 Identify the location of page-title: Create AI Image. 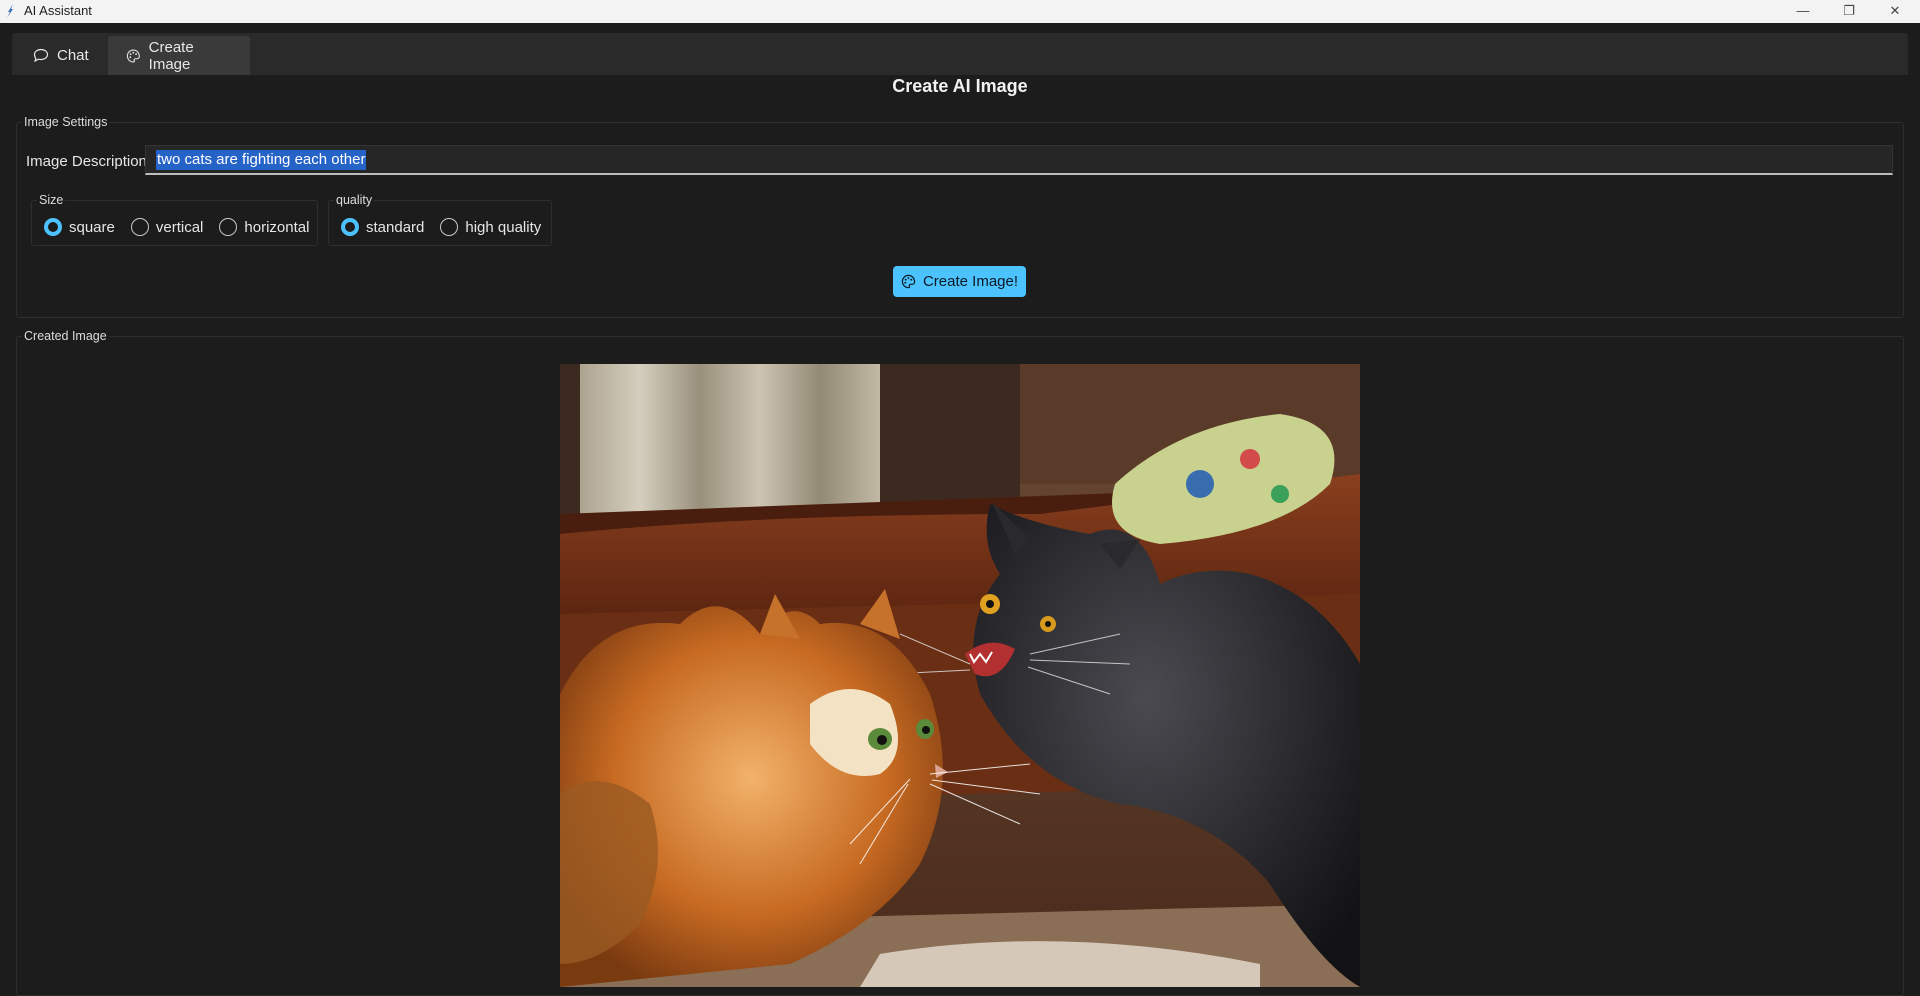
(960, 86).